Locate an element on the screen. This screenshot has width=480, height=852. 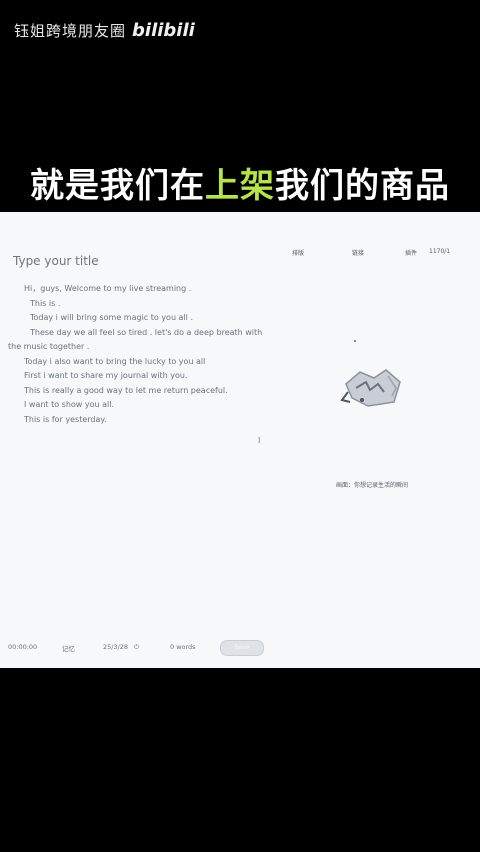
hand-sketch-icon is located at coordinates (370, 388).